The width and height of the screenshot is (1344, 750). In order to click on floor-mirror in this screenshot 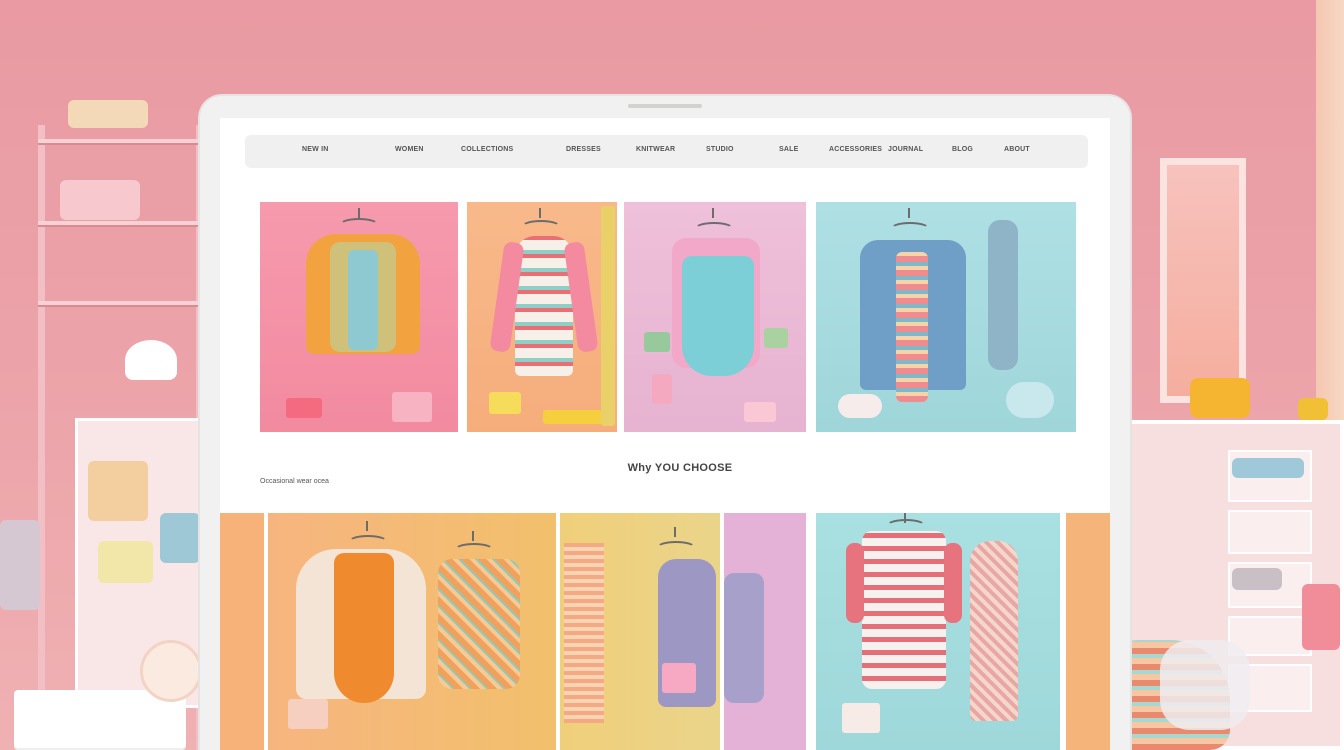, I will do `click(1203, 280)`.